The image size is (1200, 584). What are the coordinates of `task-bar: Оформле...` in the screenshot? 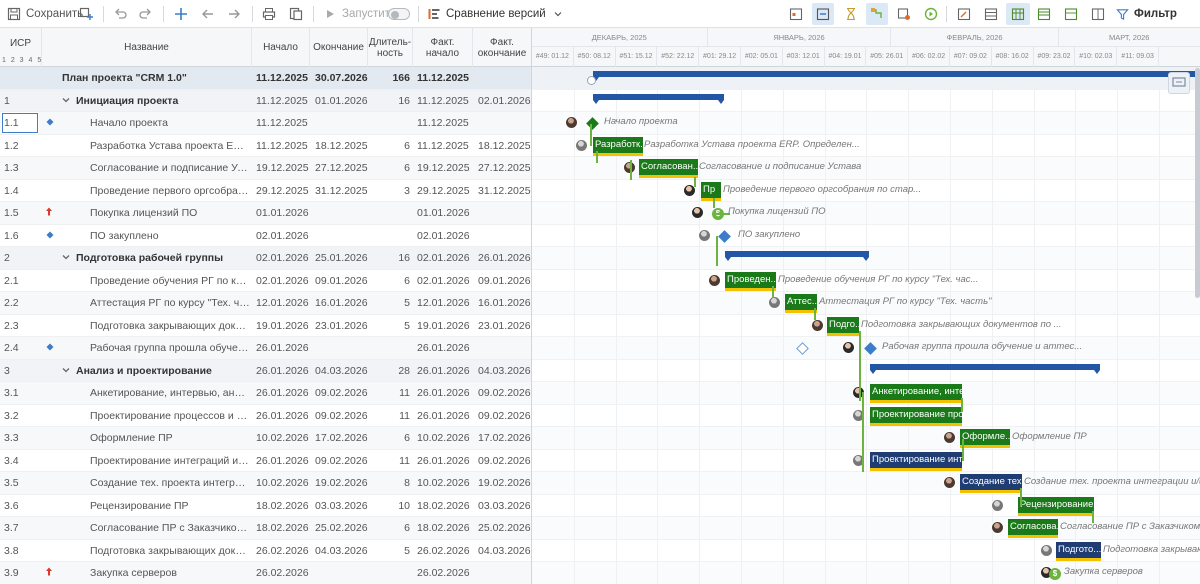 It's located at (985, 438).